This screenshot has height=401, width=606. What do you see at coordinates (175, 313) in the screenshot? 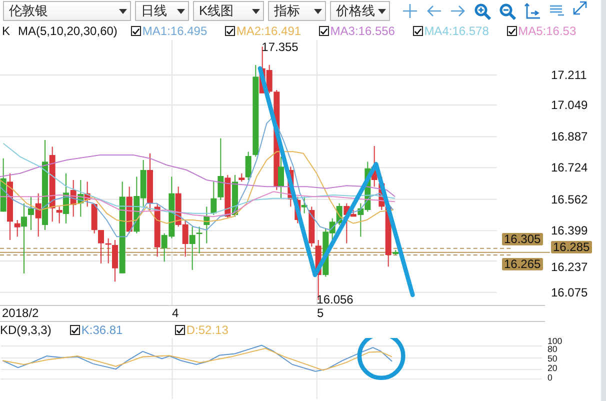
I see `date-axis-label: 4` at bounding box center [175, 313].